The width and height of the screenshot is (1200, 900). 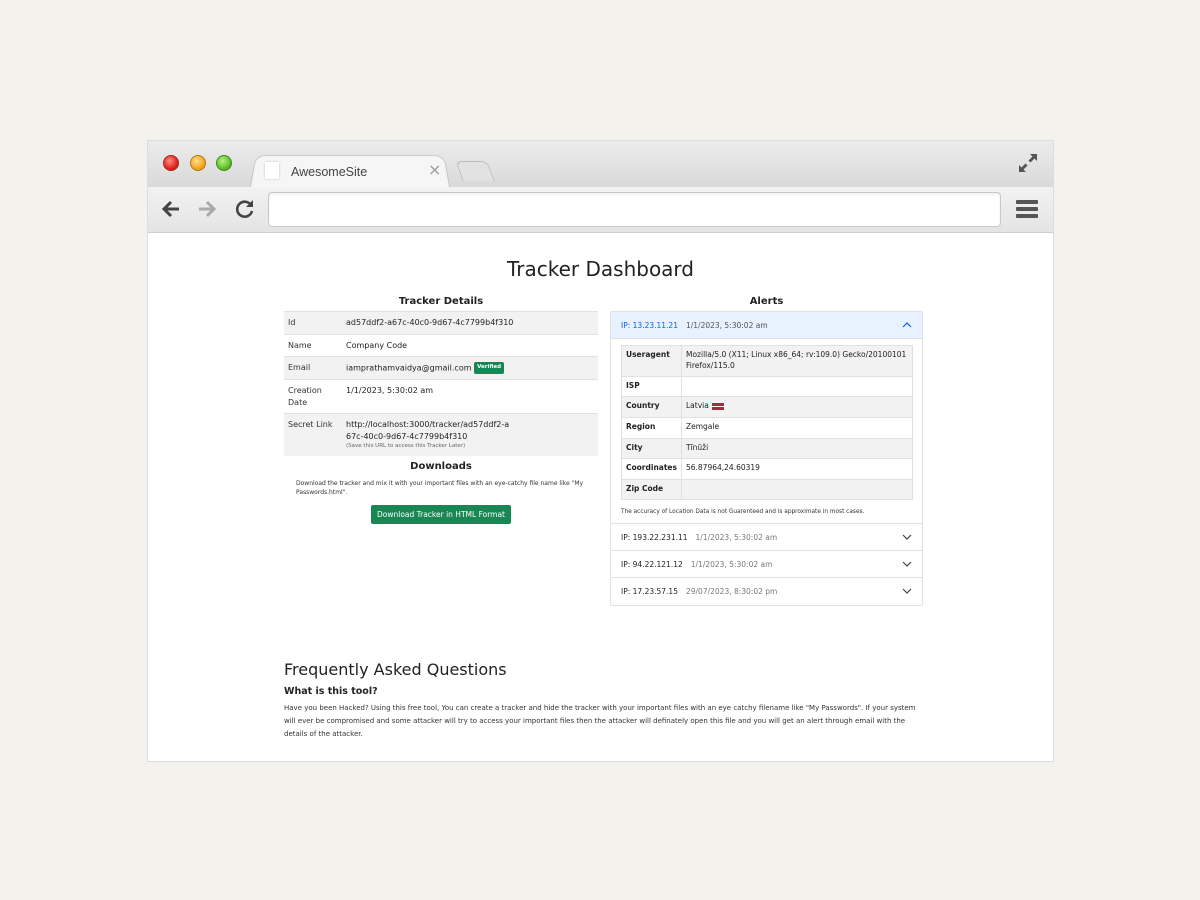 I want to click on alert-key: Useragent, so click(x=651, y=361).